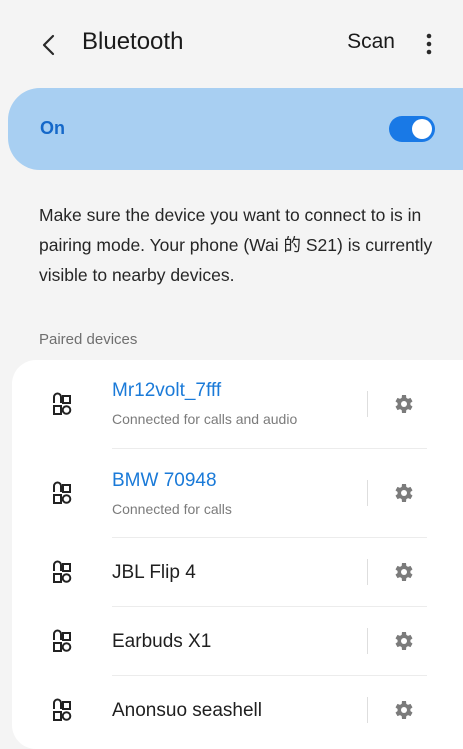 The image size is (463, 749). I want to click on bluetooth-toggle, so click(412, 129).